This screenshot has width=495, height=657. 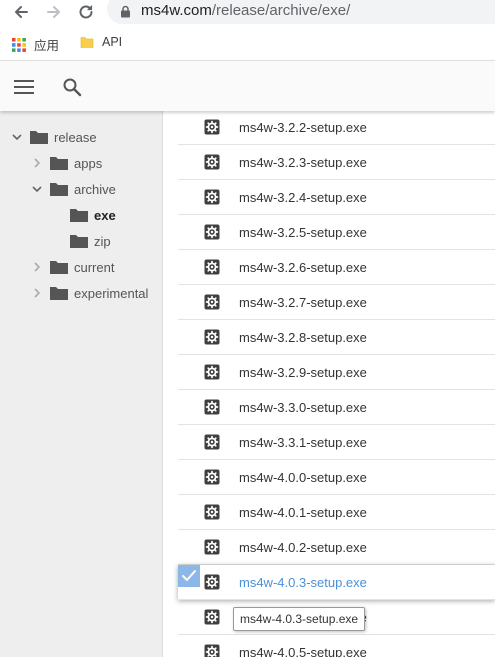 I want to click on file-name: ms4w-4.0.0-setup.exe, so click(x=303, y=477).